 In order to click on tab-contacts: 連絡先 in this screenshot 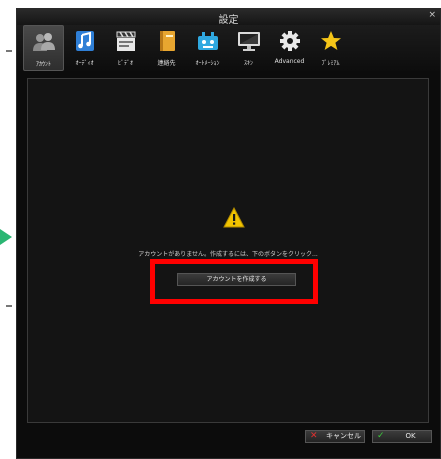, I will do `click(166, 48)`.